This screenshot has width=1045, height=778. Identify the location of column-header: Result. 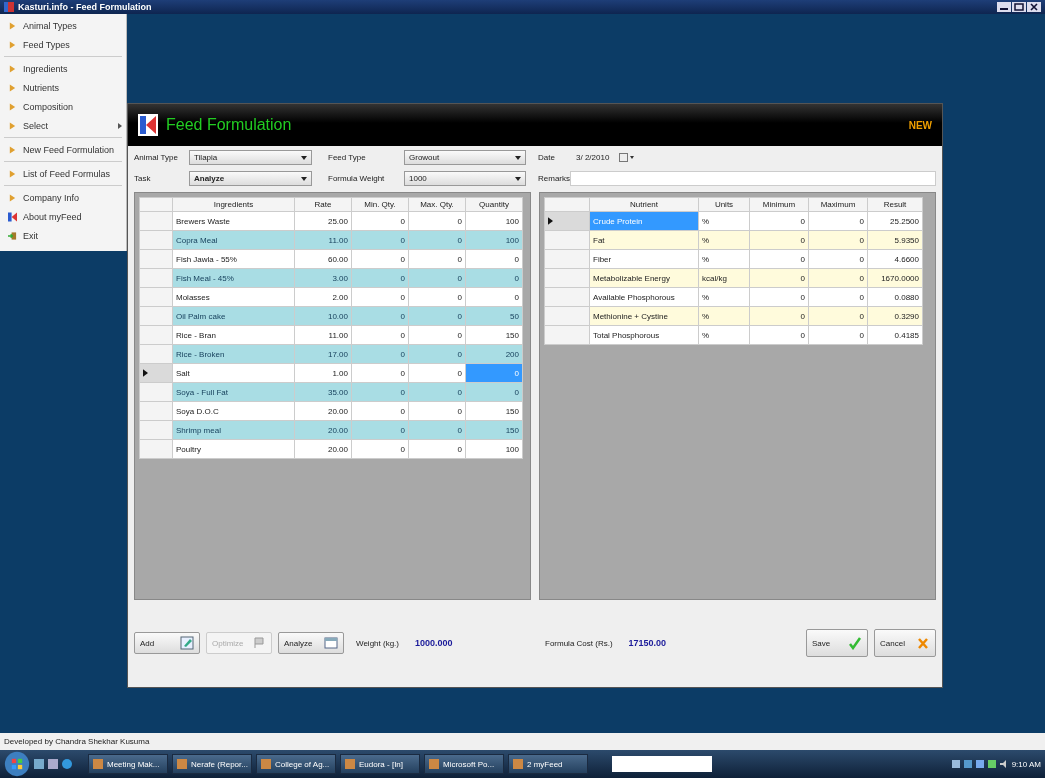
(895, 204).